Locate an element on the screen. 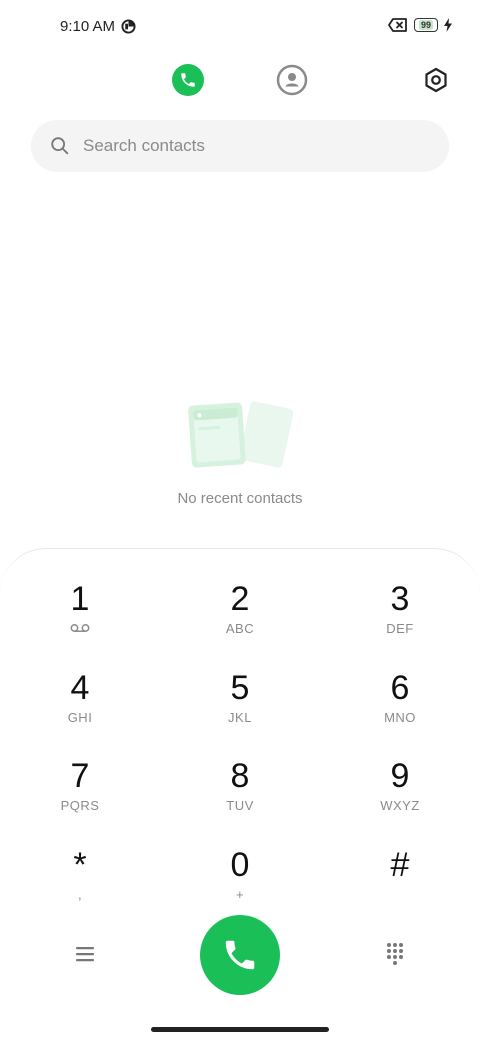 The image size is (480, 1040). key-digit: 7 is located at coordinates (80, 776).